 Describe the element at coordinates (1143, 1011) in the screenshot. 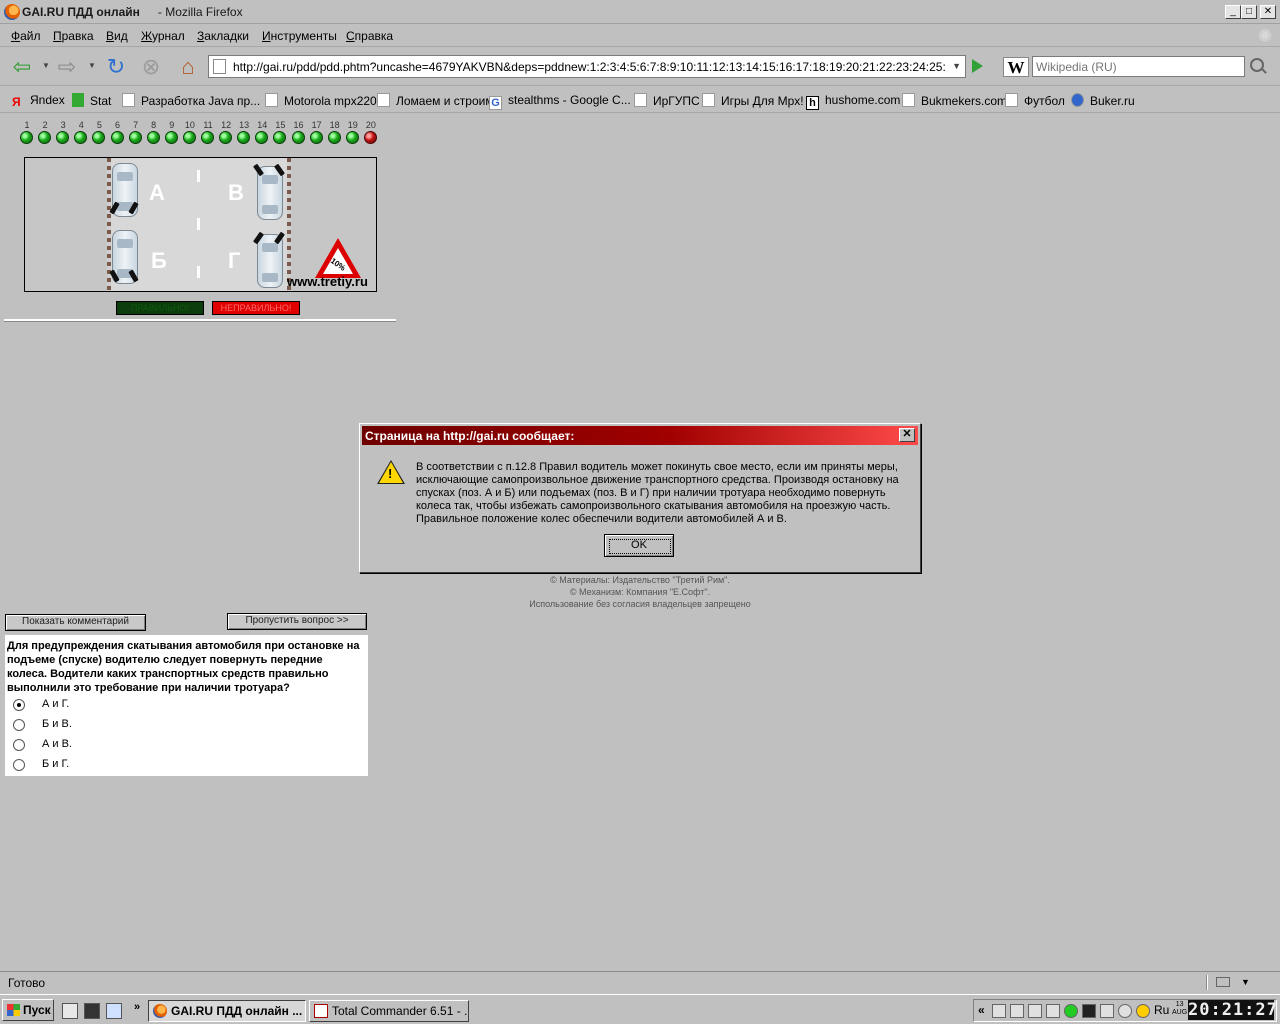

I see `sun-icon` at that location.